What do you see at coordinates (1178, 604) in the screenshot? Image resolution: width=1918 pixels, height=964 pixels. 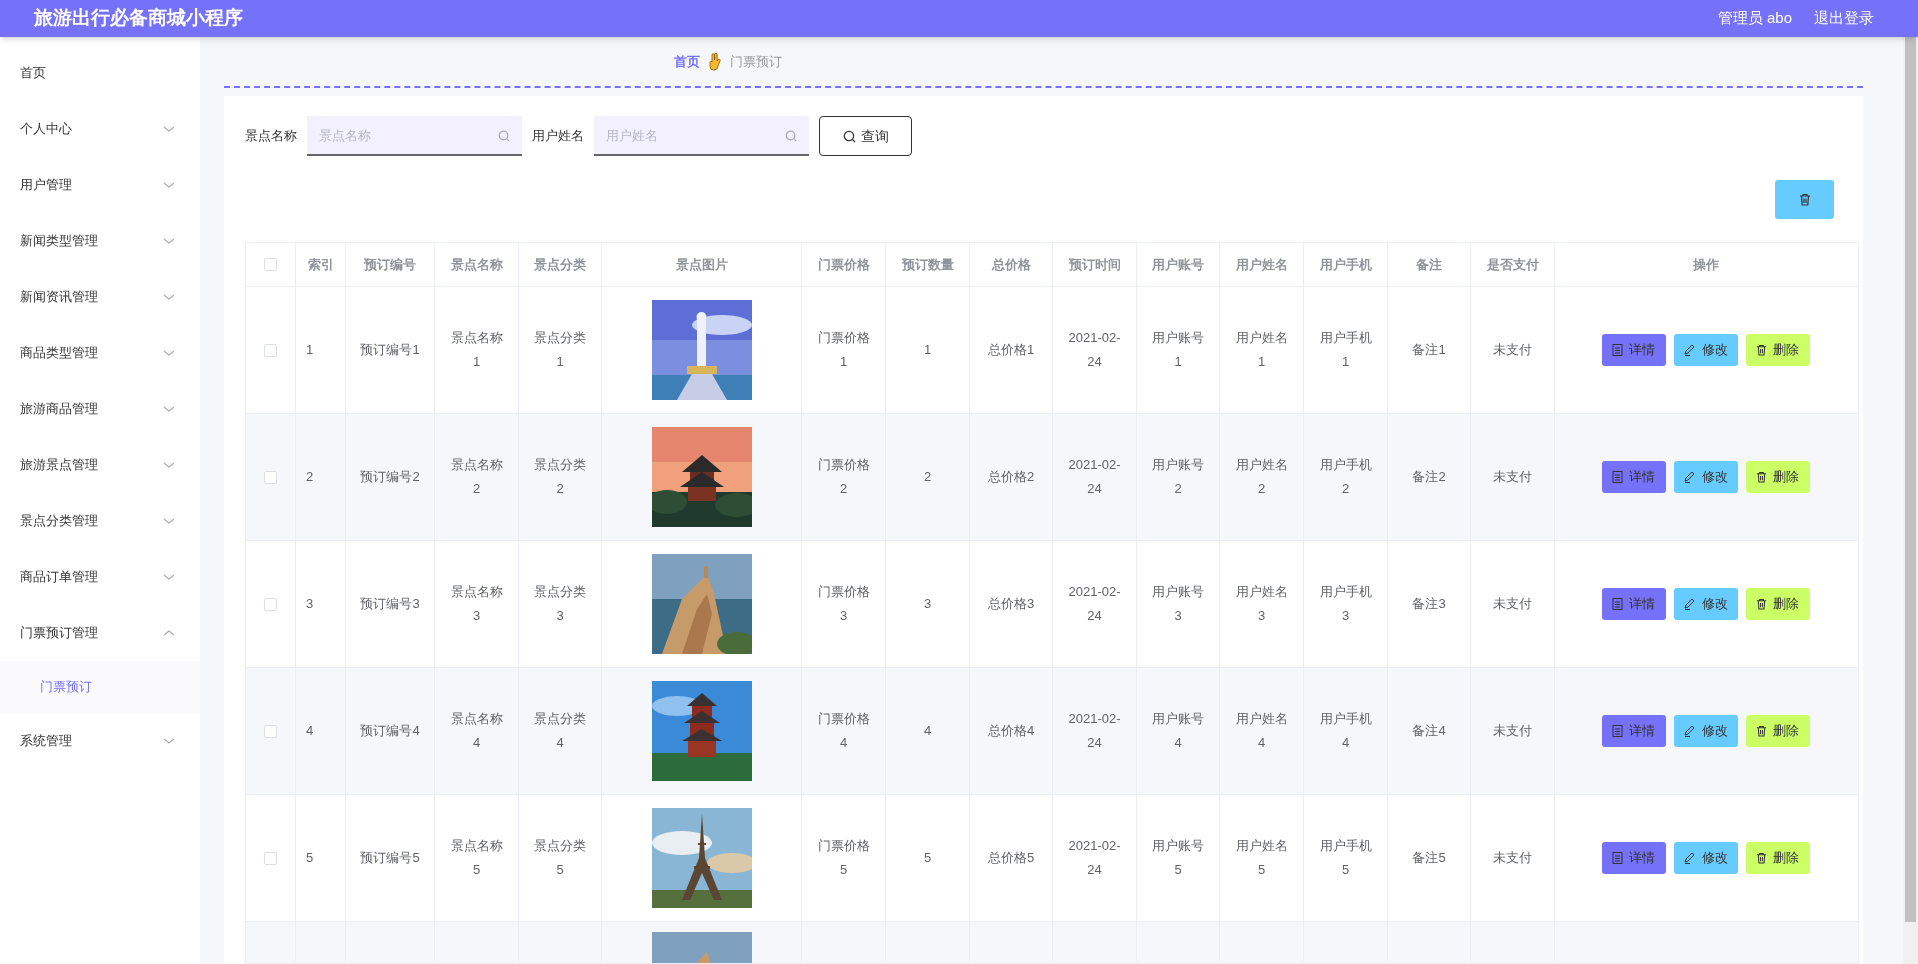 I see `table-cell-text: 用户账号3` at bounding box center [1178, 604].